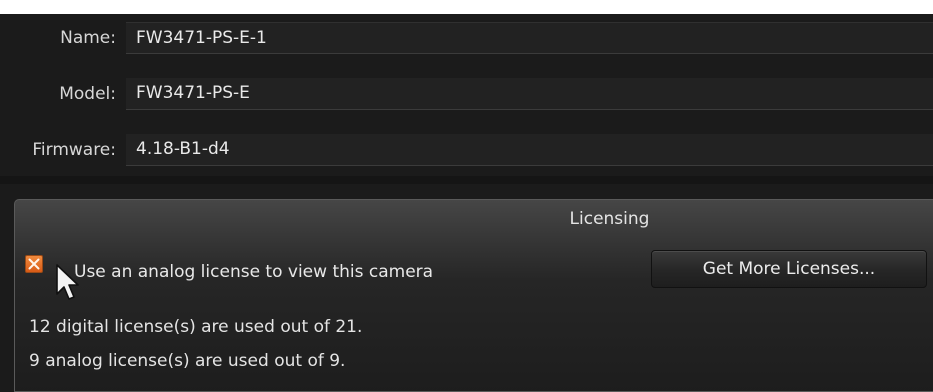 The height and width of the screenshot is (392, 933). I want to click on name-field: FW3471-PS-E-1, so click(529, 38).